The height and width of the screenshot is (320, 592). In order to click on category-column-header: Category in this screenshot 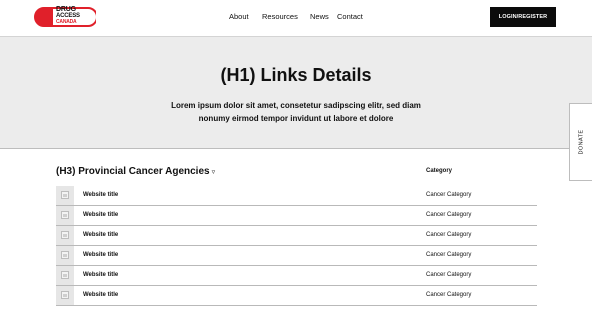, I will do `click(439, 171)`.